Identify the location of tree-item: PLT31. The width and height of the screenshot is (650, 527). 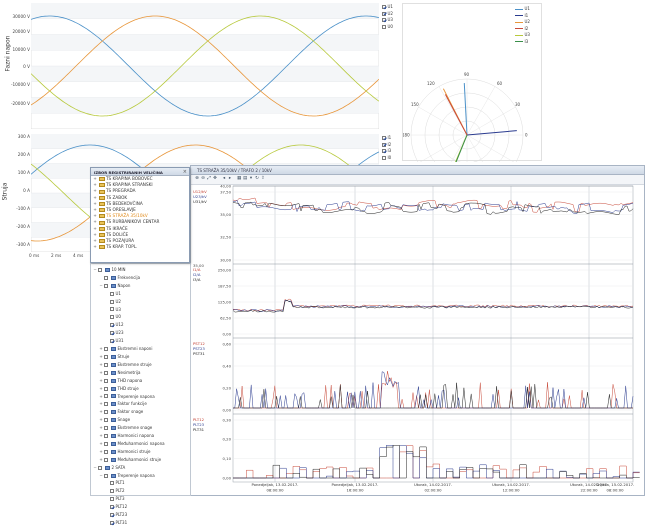
(129, 523).